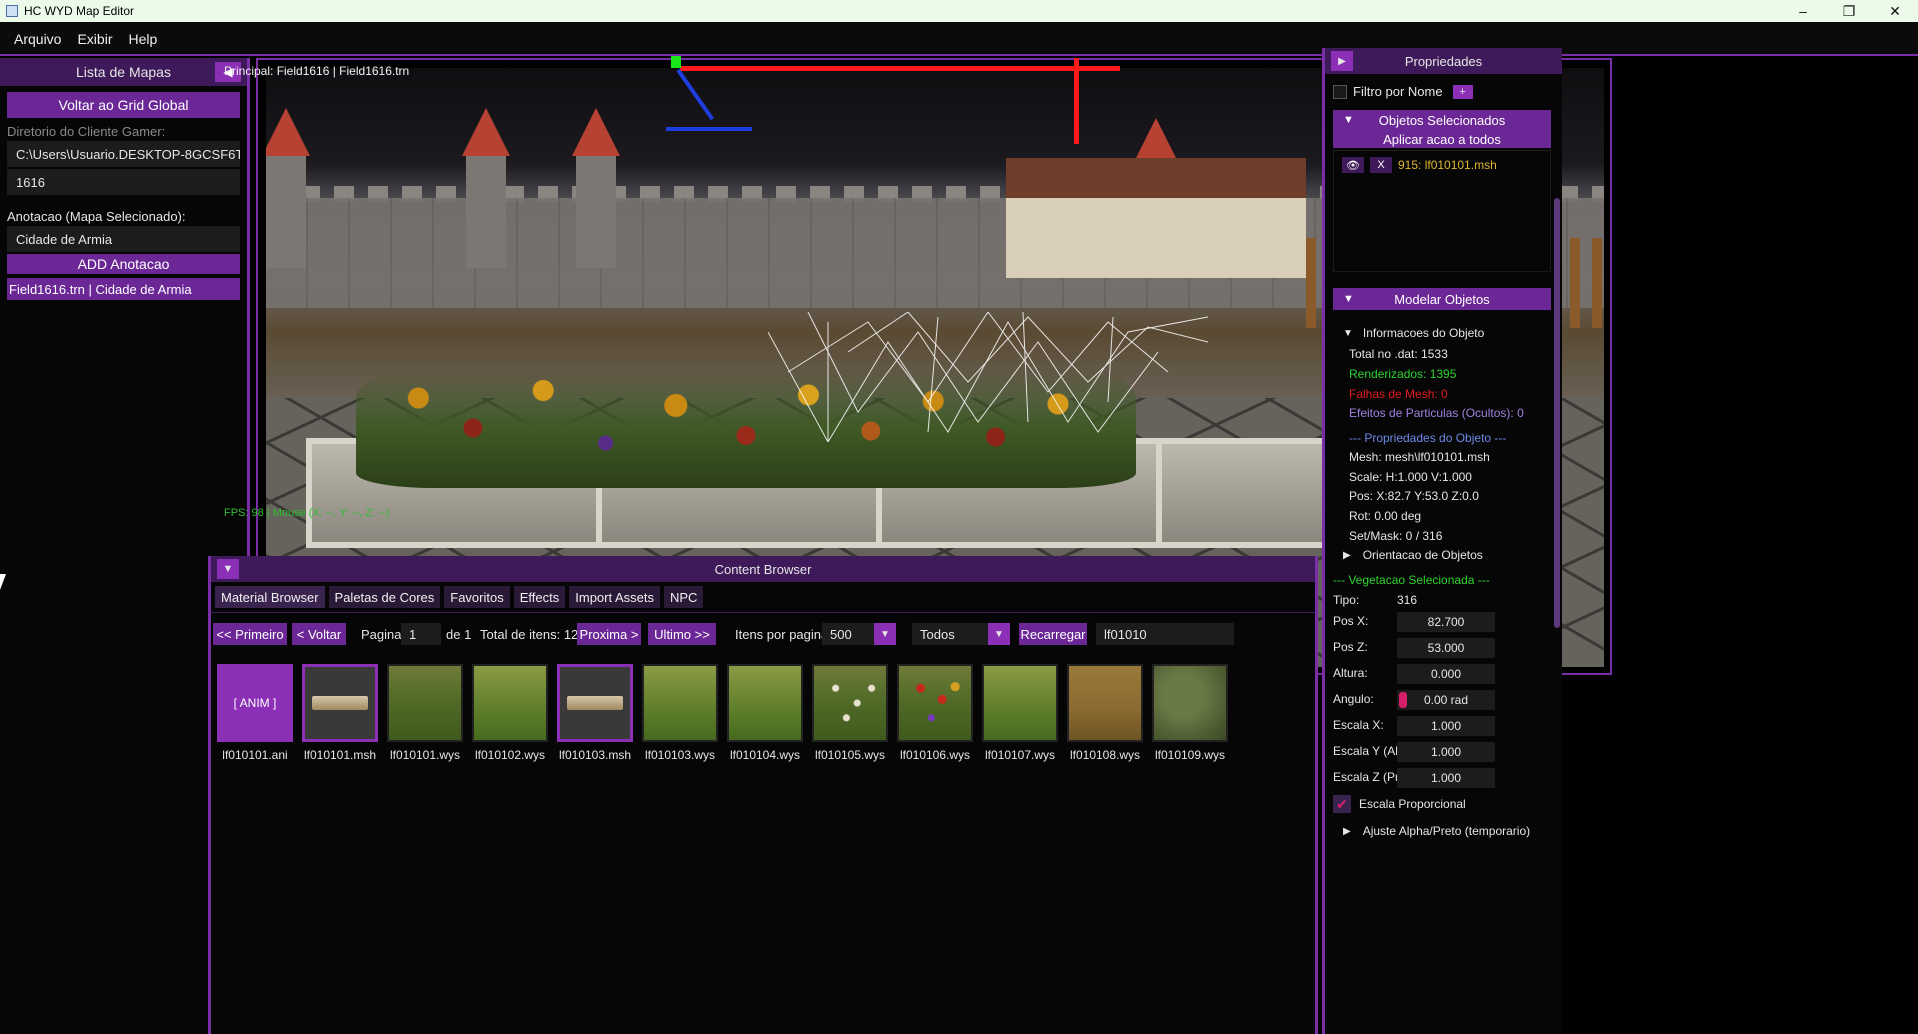  What do you see at coordinates (3, 582) in the screenshot?
I see `mouse-cursor-icon` at bounding box center [3, 582].